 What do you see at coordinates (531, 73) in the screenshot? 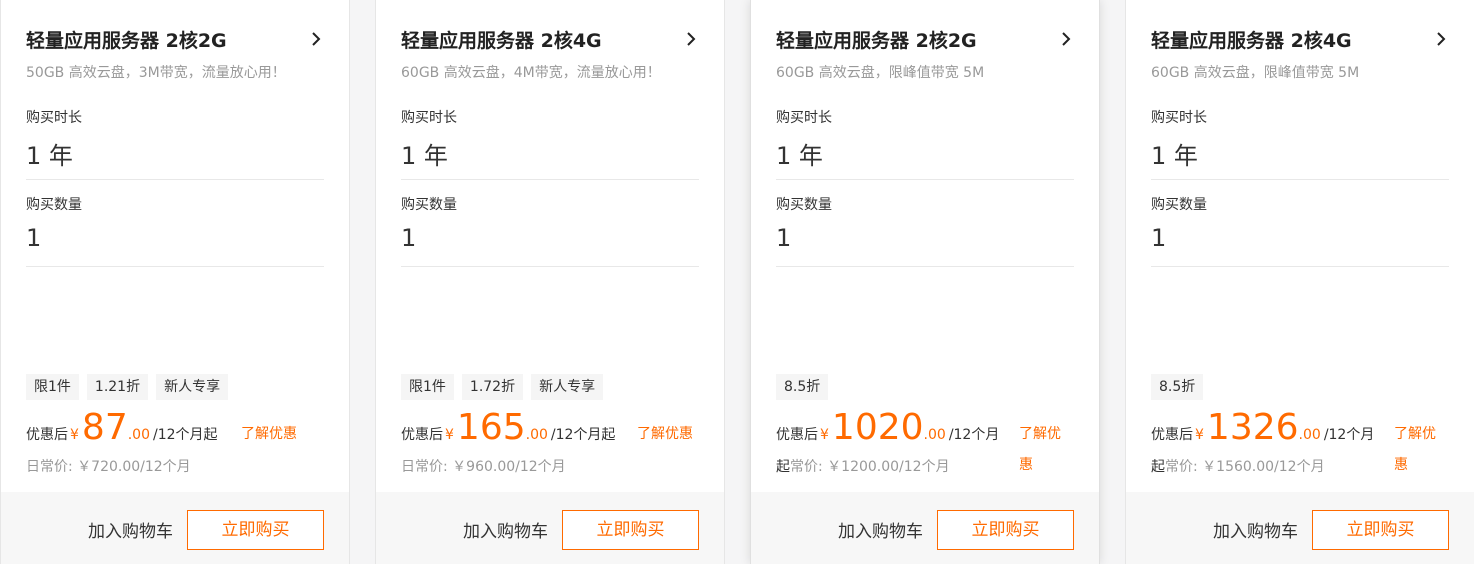
I see `product-subtitle: 60GB 高效云盘，4M带宽，流量放心用！` at bounding box center [531, 73].